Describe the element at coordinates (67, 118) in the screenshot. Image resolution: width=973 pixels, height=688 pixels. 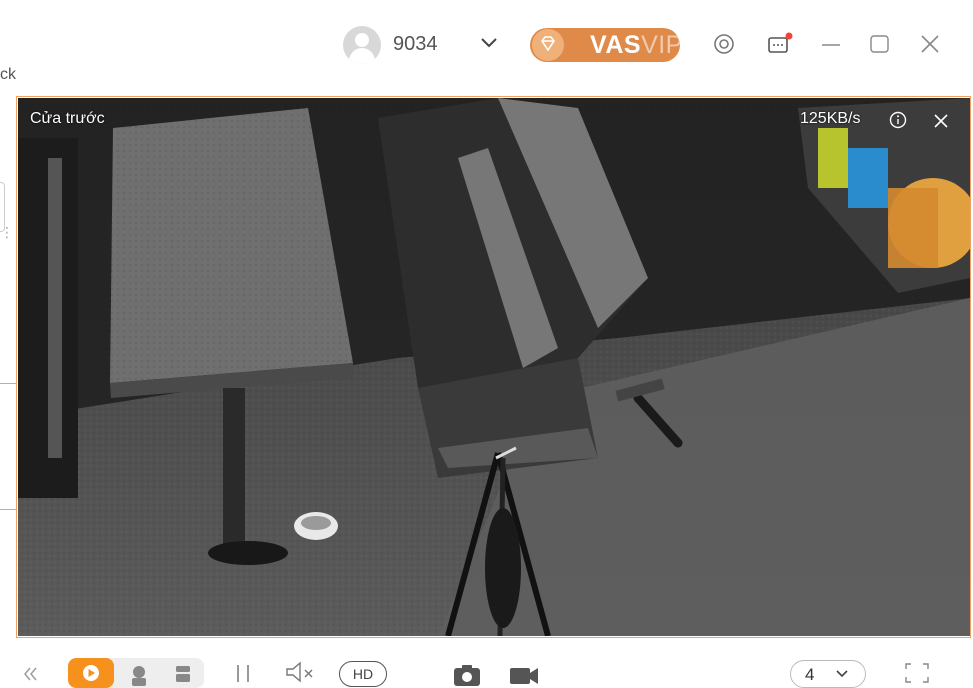
I see `camera-name-label: Cửa trước` at that location.